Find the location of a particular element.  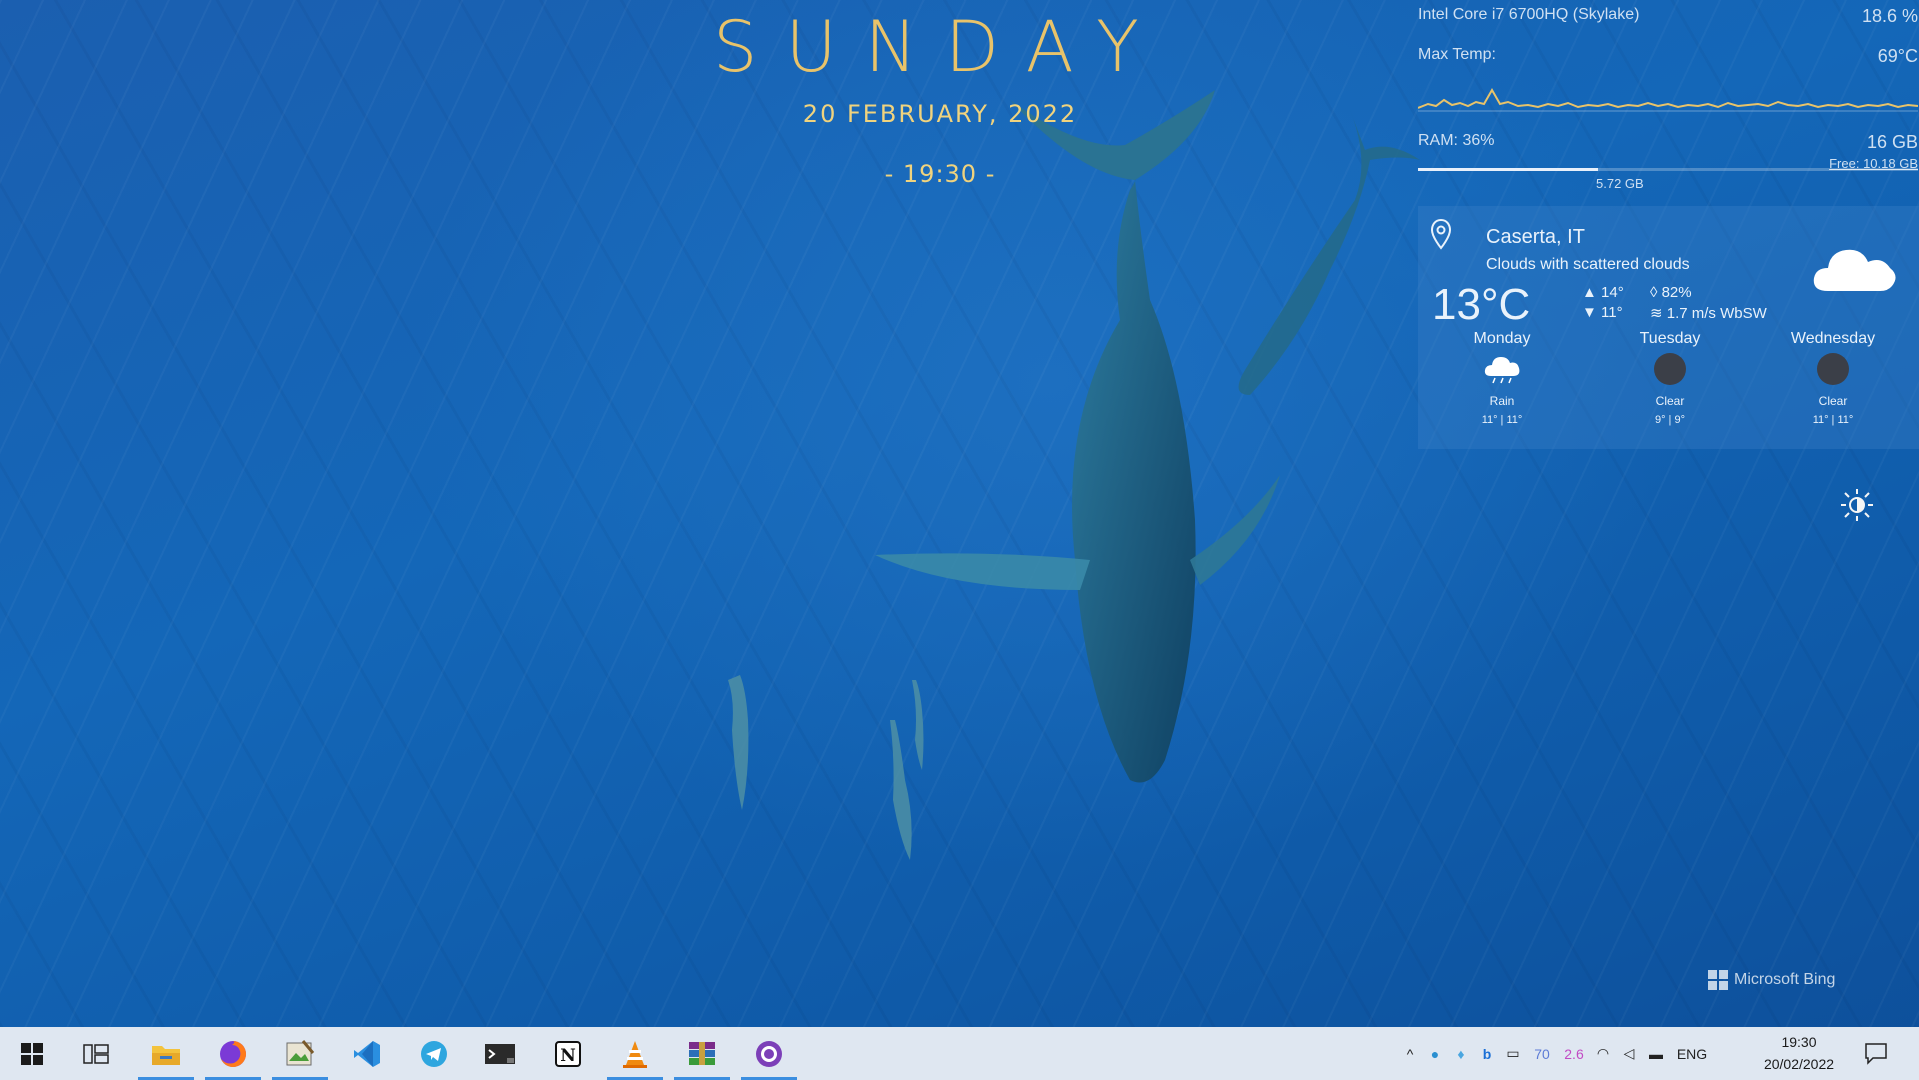

ram-usage-bar is located at coordinates (1668, 169).